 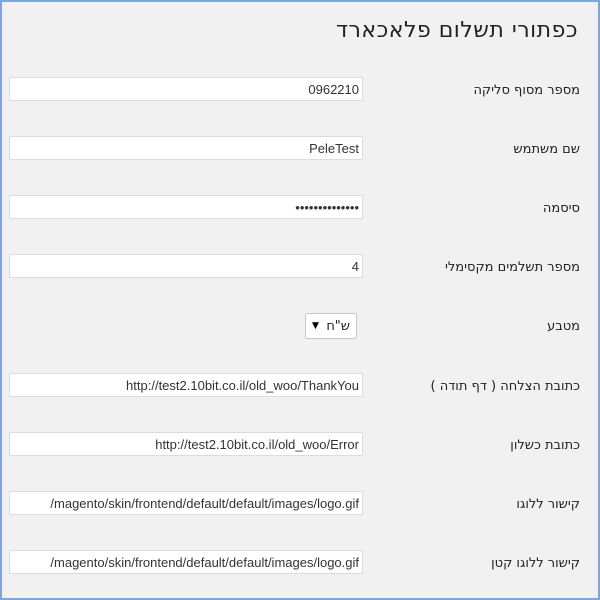 I want to click on terminal-number-input, so click(x=186, y=89).